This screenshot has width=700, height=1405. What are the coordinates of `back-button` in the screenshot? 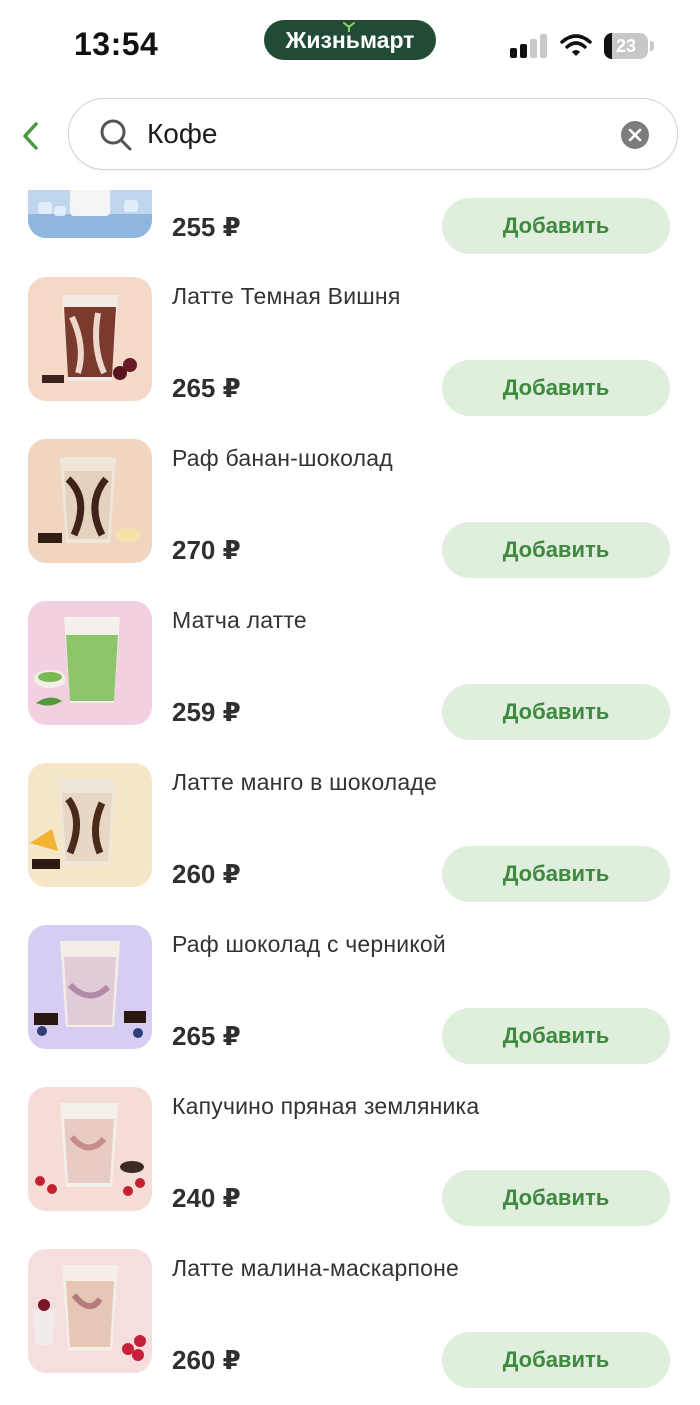 It's located at (30, 136).